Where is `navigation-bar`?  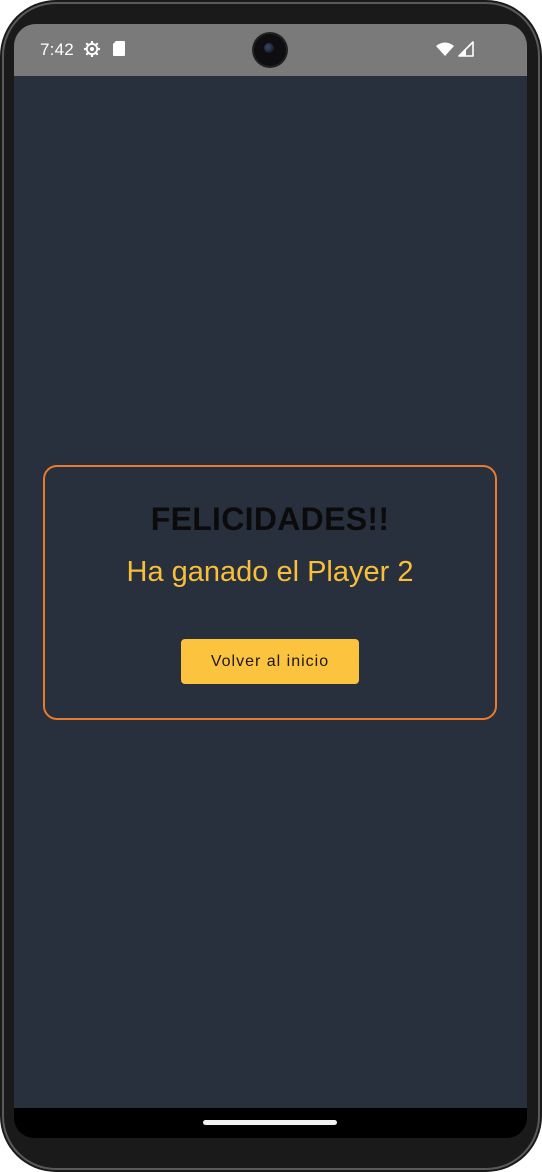 navigation-bar is located at coordinates (270, 1123).